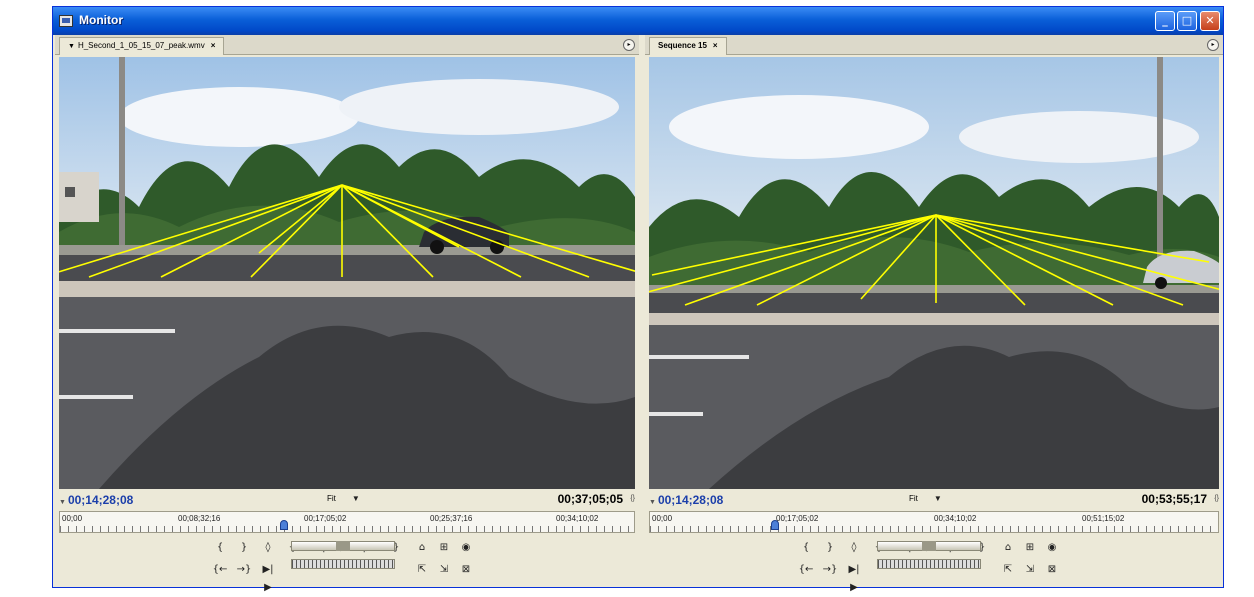 The image size is (1254, 597). What do you see at coordinates (830, 570) in the screenshot?
I see `go-to-next-edit-button: →}` at bounding box center [830, 570].